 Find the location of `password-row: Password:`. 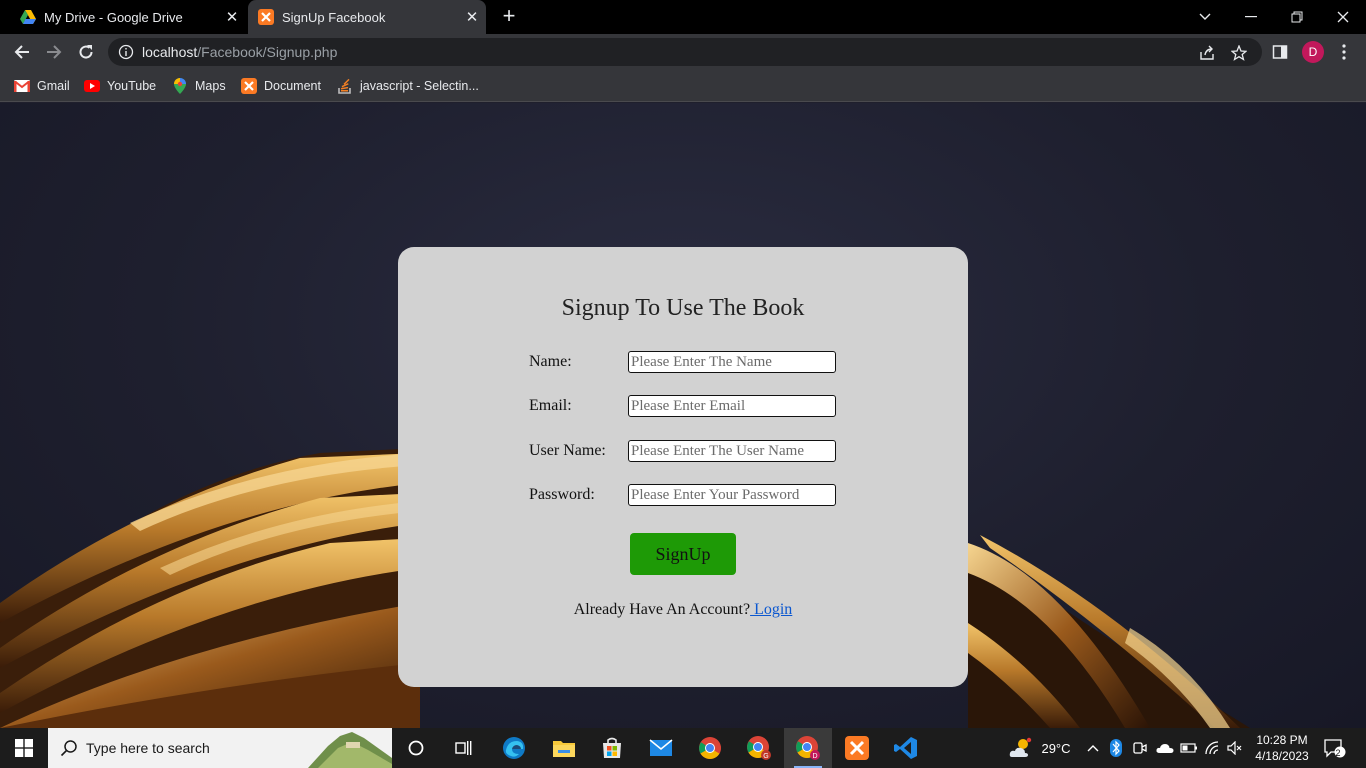

password-row: Password: is located at coordinates (682, 495).